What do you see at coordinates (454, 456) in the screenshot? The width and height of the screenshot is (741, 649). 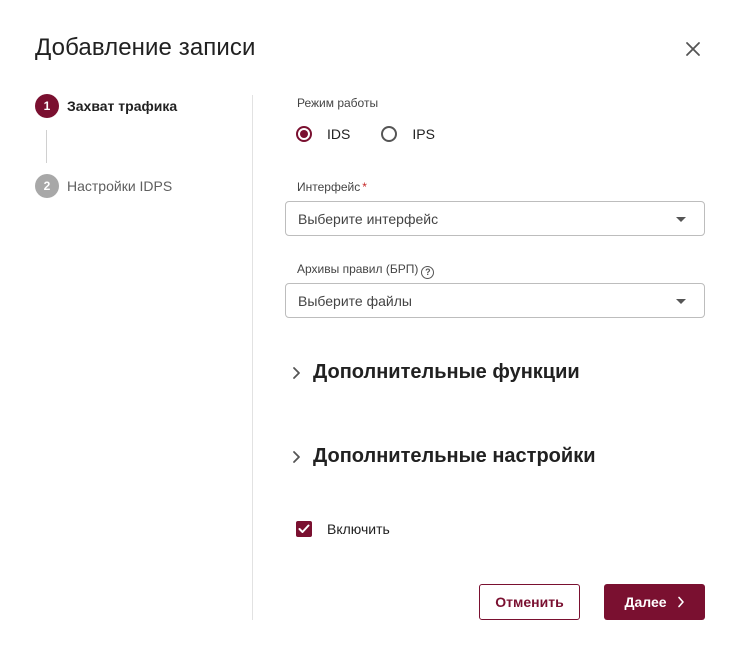 I see `expander-label: Дополнительные настройки` at bounding box center [454, 456].